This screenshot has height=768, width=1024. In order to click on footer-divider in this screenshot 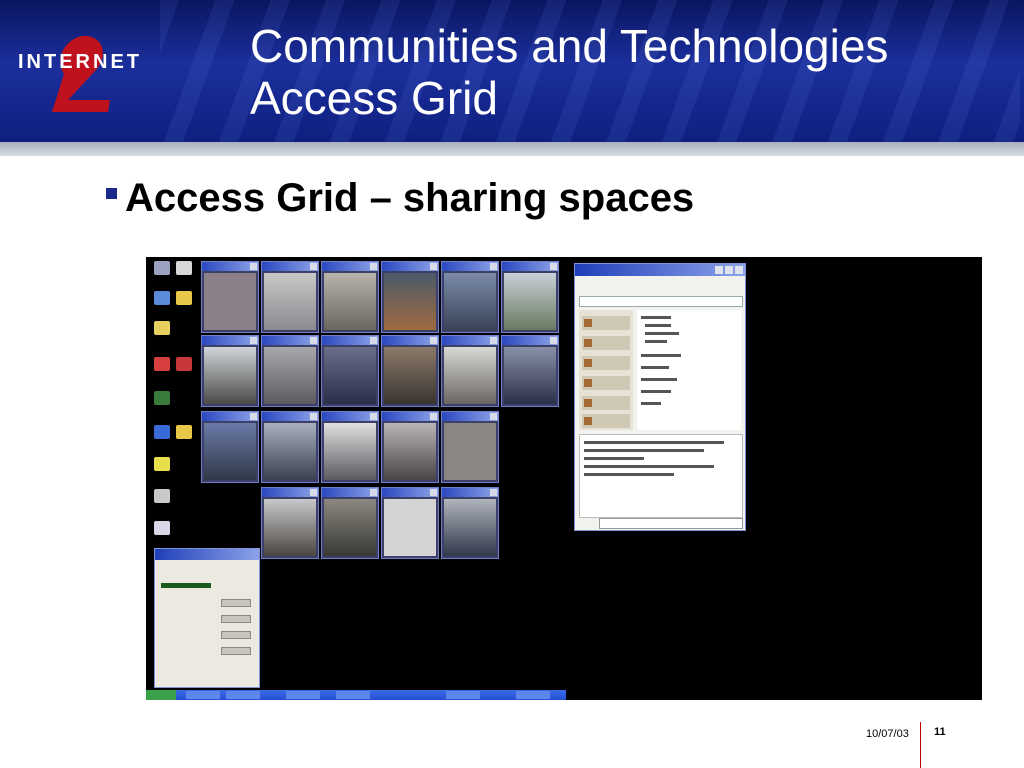, I will do `click(920, 745)`.